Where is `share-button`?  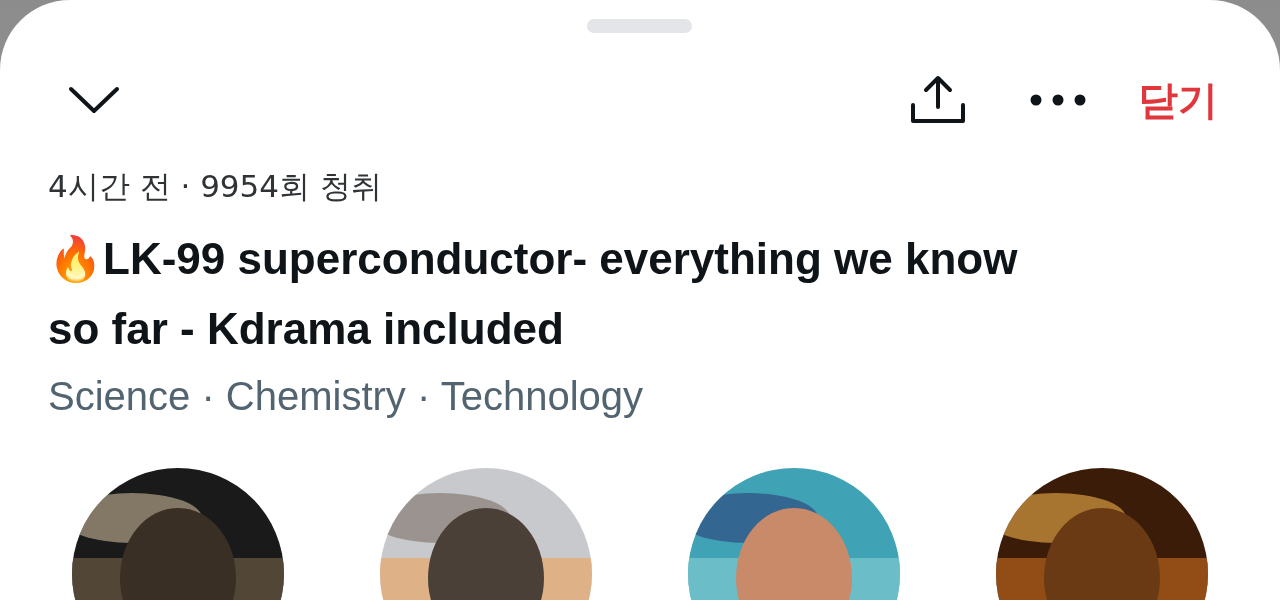 share-button is located at coordinates (938, 100).